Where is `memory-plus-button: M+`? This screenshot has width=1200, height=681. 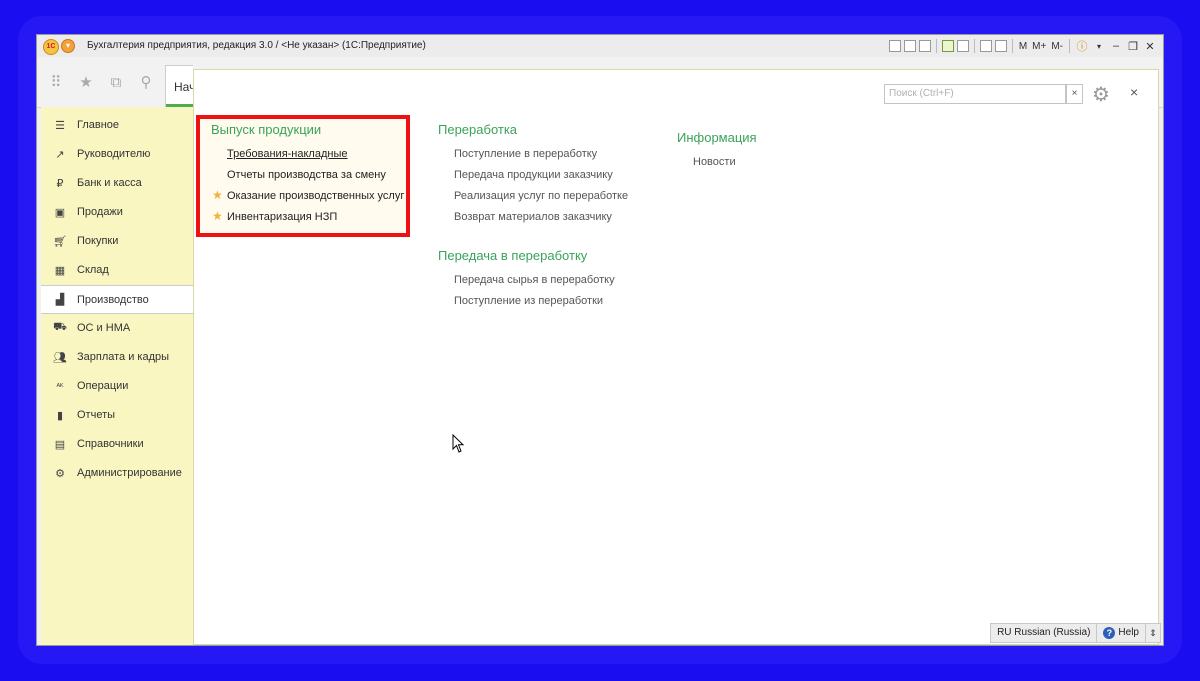 memory-plus-button: M+ is located at coordinates (1039, 46).